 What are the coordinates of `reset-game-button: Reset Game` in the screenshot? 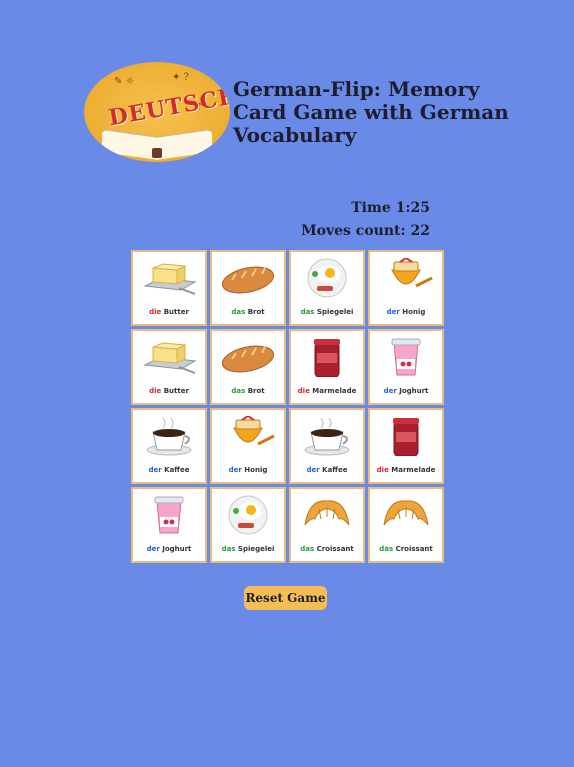 It's located at (285, 598).